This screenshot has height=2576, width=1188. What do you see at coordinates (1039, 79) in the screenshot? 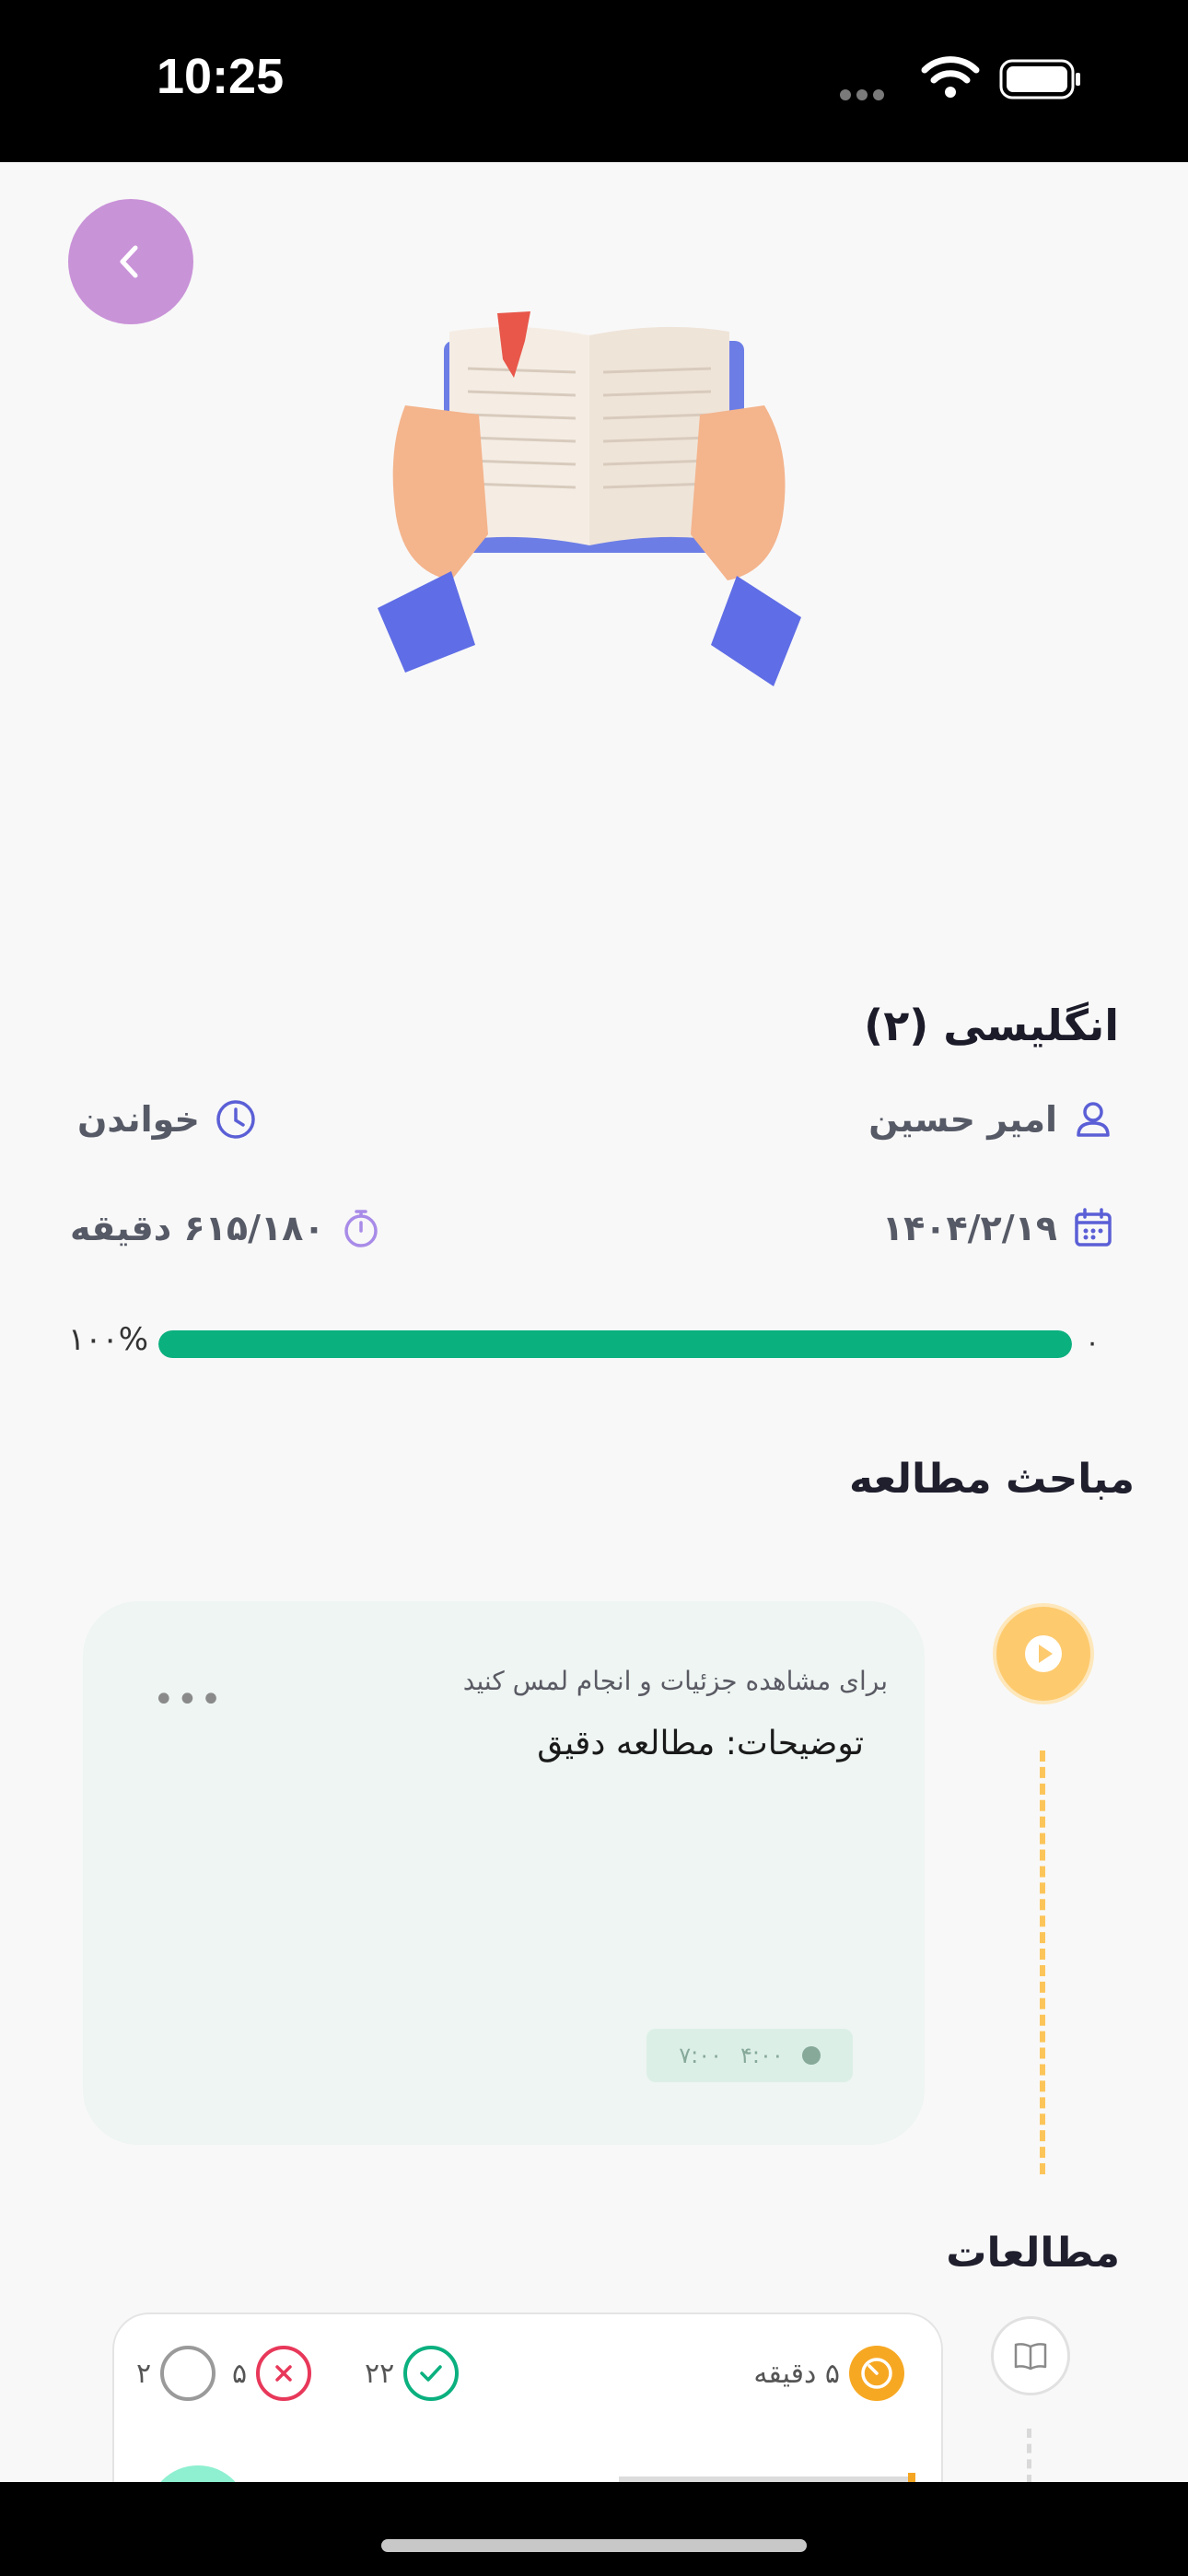
I see `battery-icon` at bounding box center [1039, 79].